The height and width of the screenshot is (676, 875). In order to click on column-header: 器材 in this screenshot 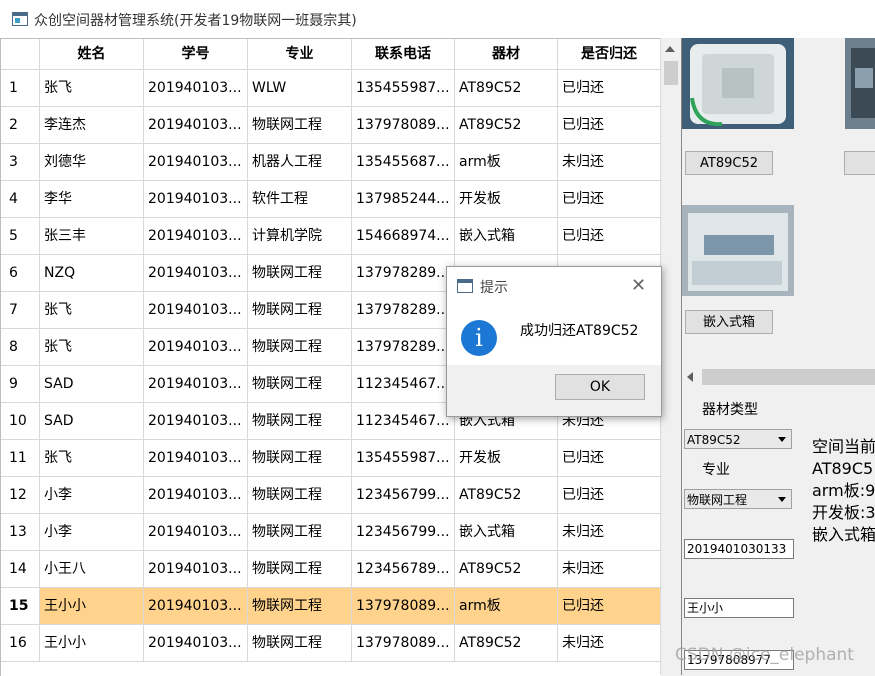, I will do `click(506, 54)`.